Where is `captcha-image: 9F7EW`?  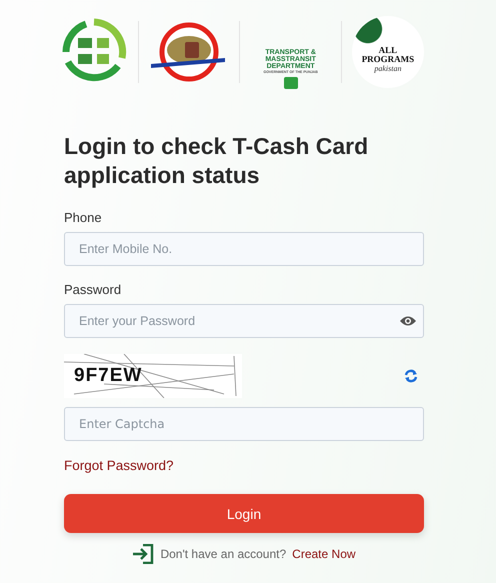 captcha-image: 9F7EW is located at coordinates (153, 376).